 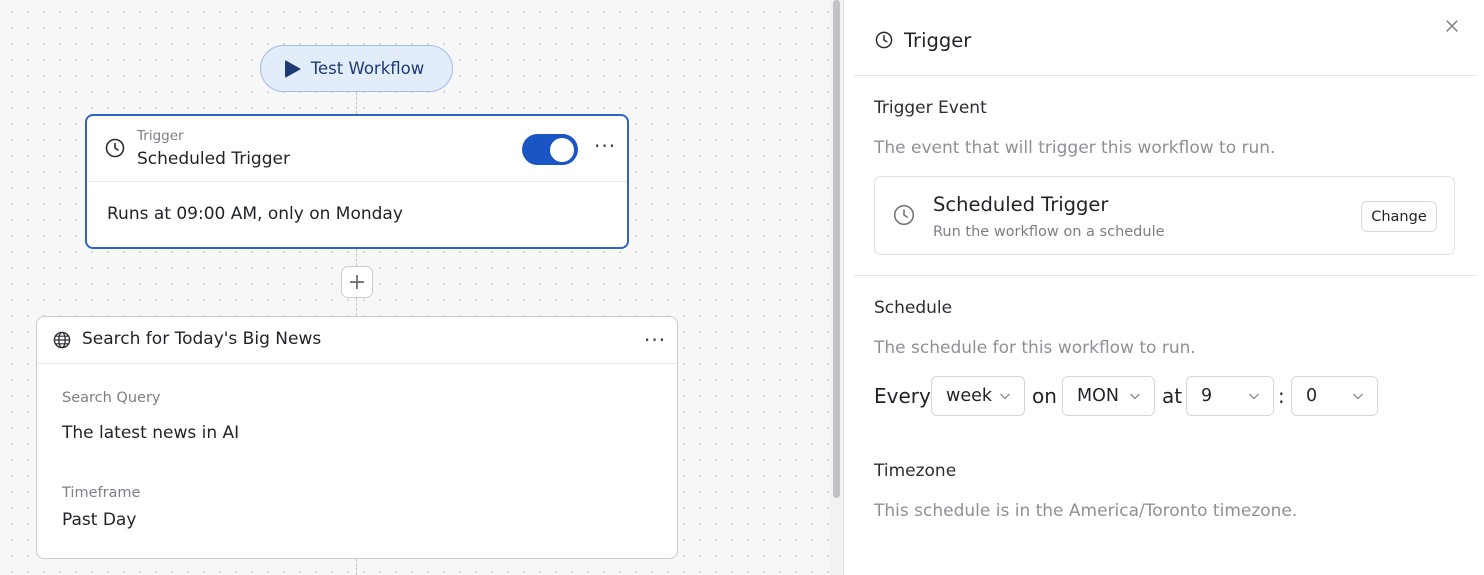 I want to click on trigger-enabled-toggle, so click(x=550, y=149).